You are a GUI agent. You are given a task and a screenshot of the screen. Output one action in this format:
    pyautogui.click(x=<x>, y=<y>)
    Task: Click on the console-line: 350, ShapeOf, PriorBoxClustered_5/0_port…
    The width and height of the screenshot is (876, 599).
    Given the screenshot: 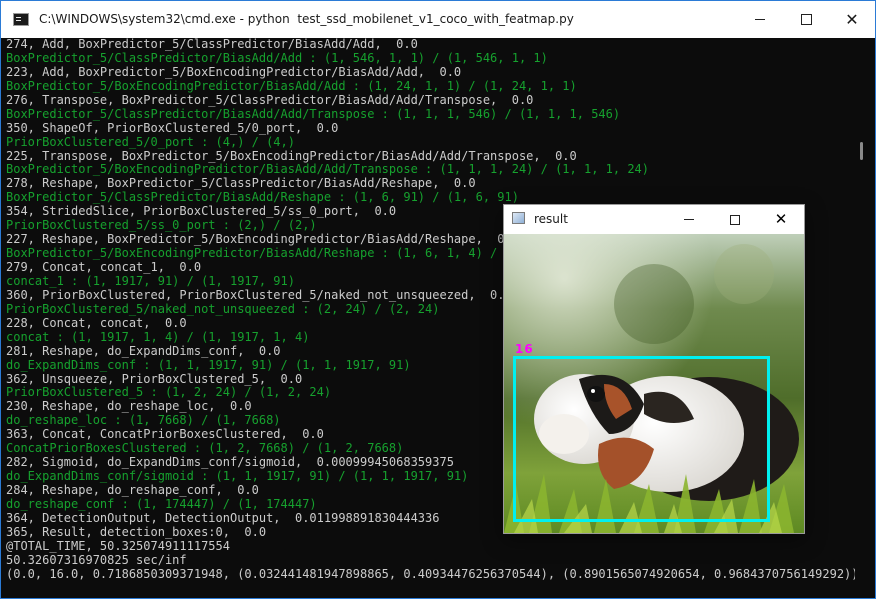 What is the action you would take?
    pyautogui.click(x=172, y=127)
    